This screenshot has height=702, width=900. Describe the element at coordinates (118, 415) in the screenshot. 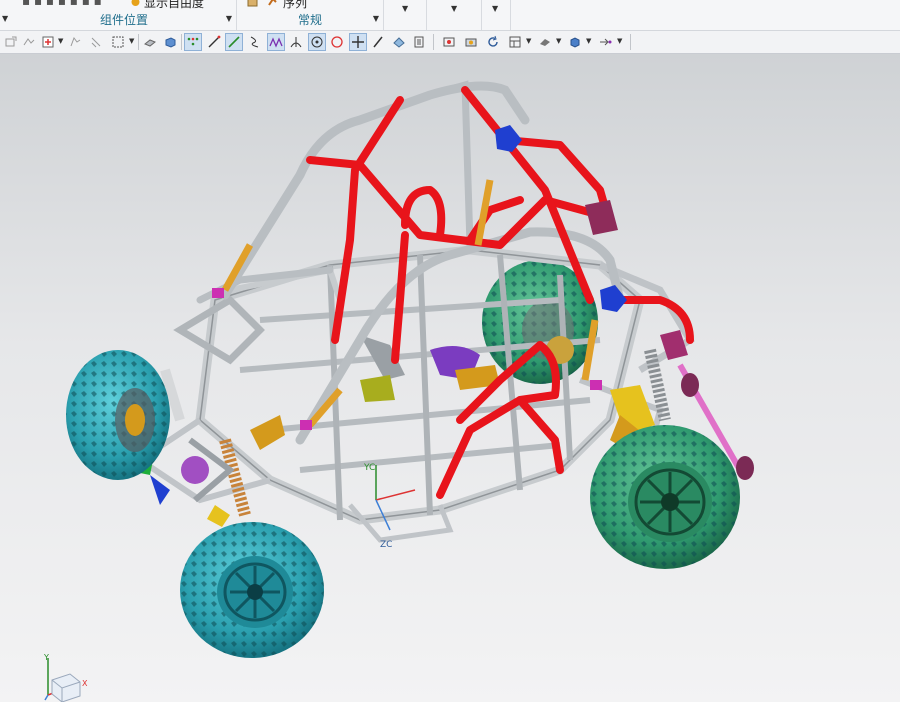

I see `front-left-tire` at that location.